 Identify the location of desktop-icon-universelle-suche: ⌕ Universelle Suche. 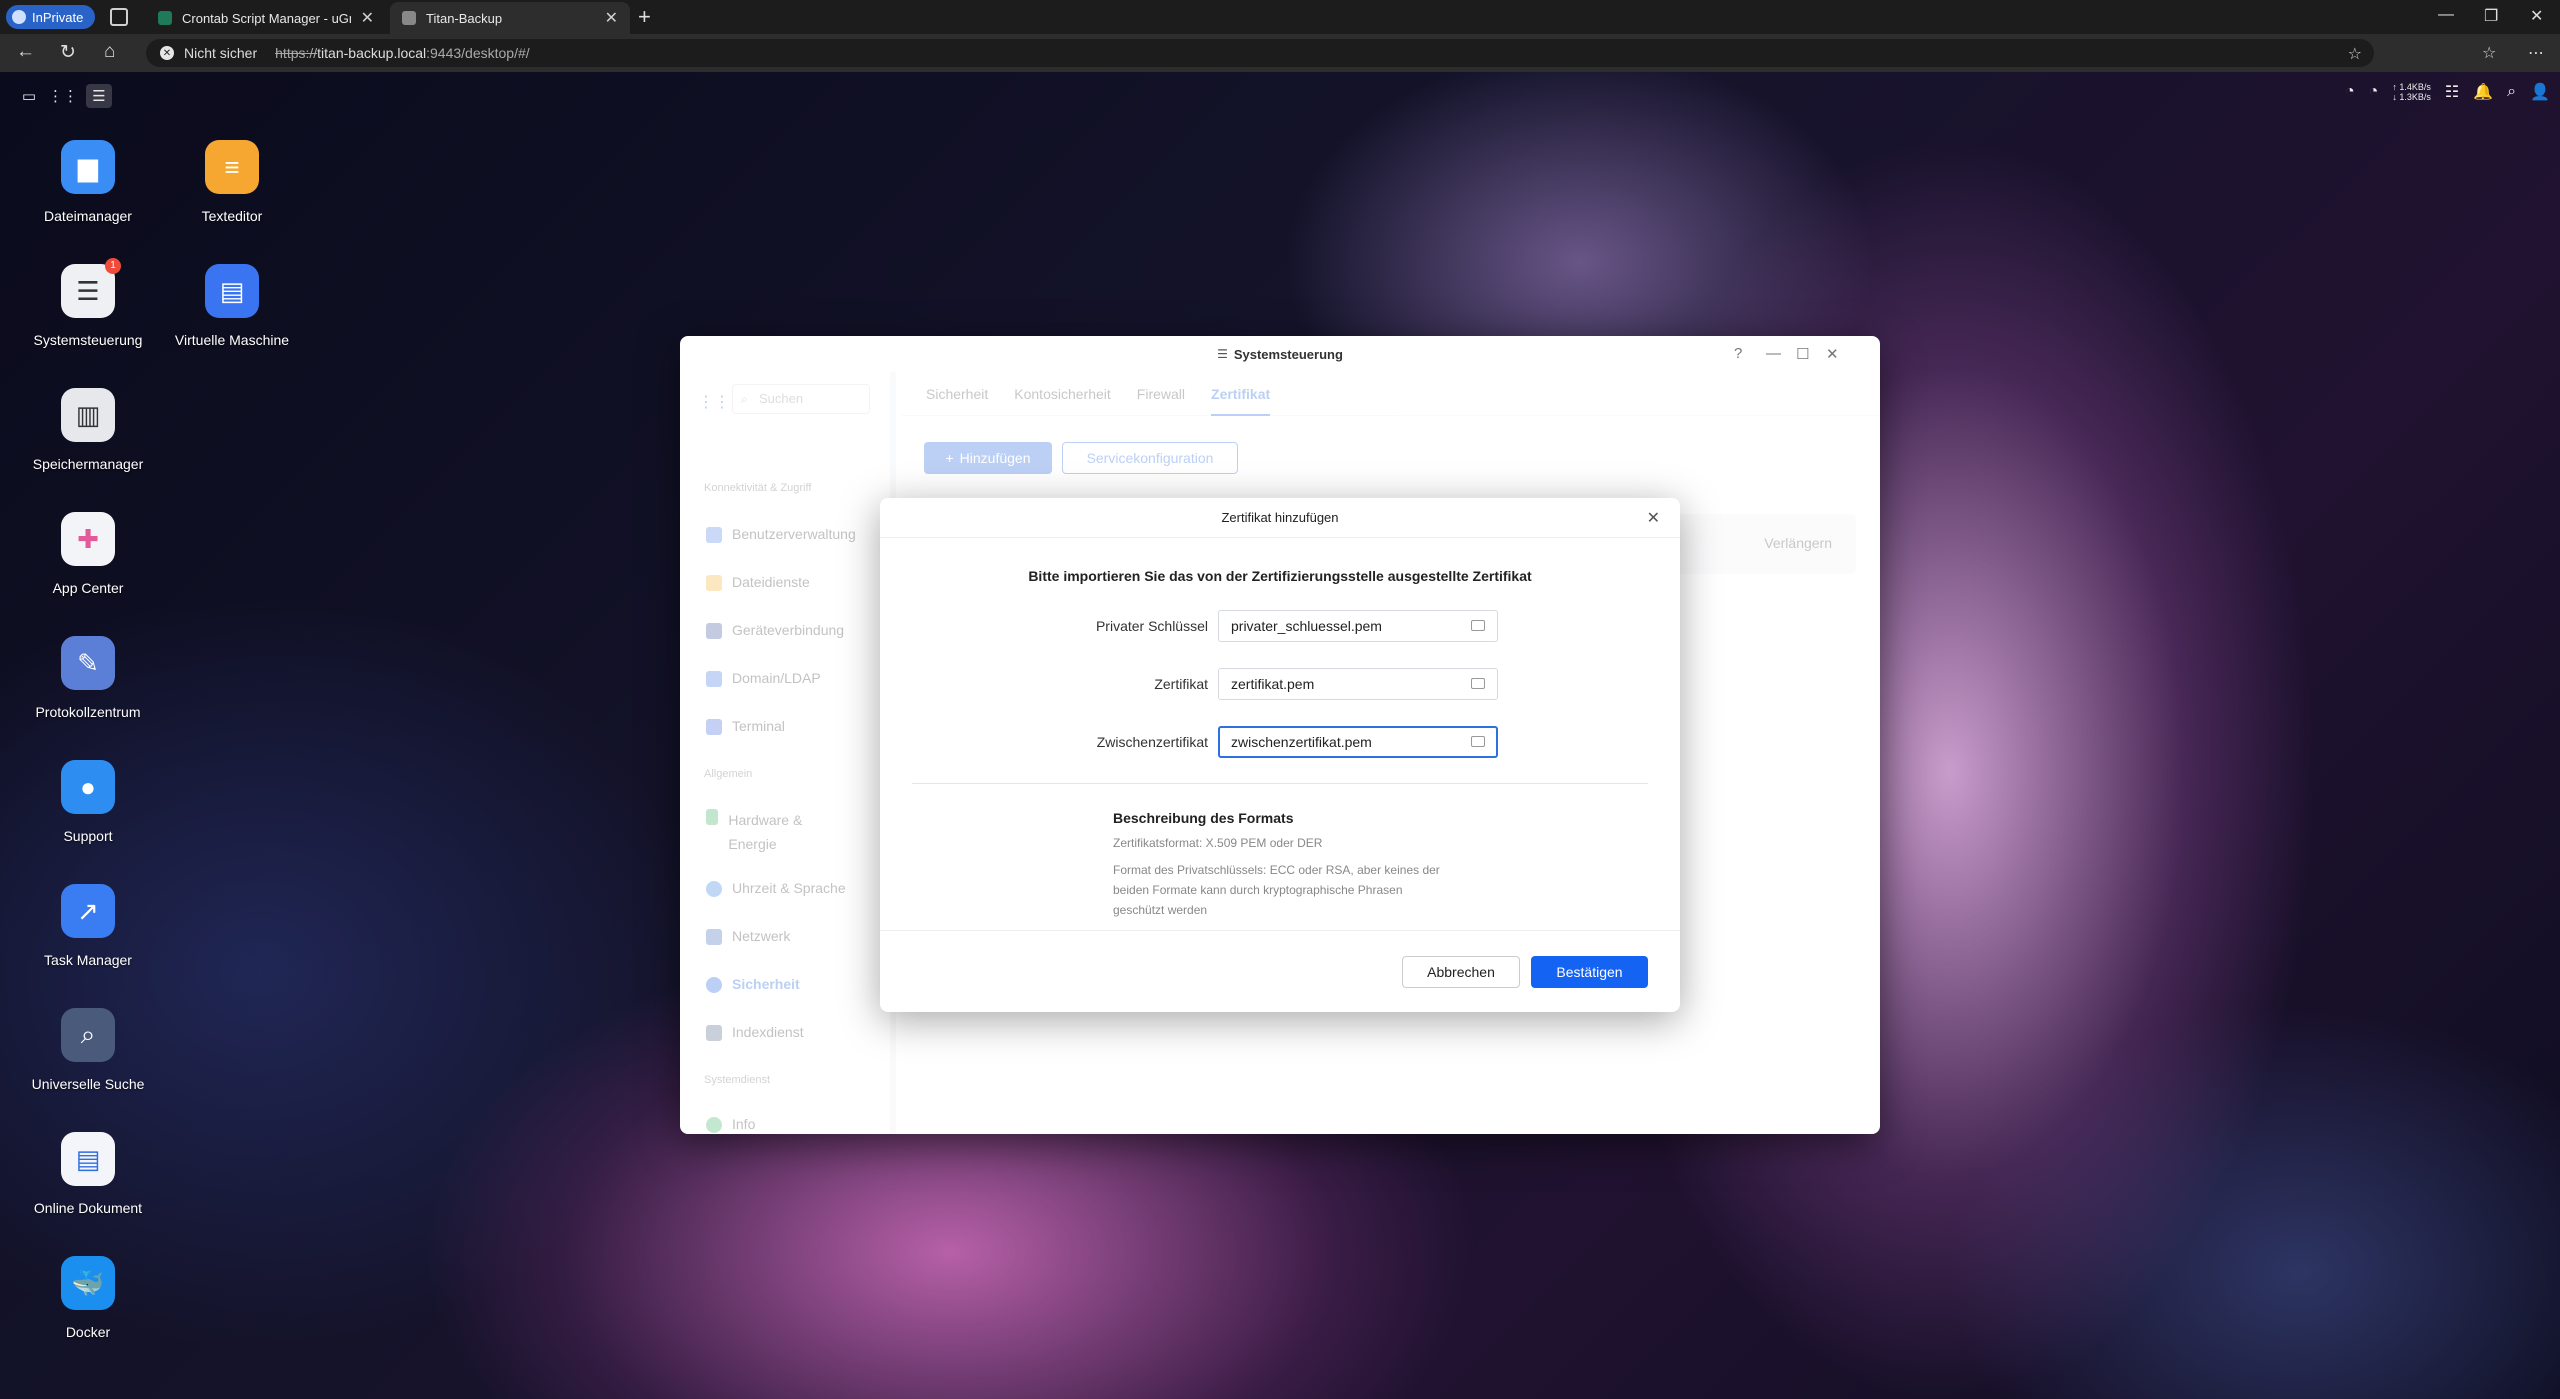
(88, 1050).